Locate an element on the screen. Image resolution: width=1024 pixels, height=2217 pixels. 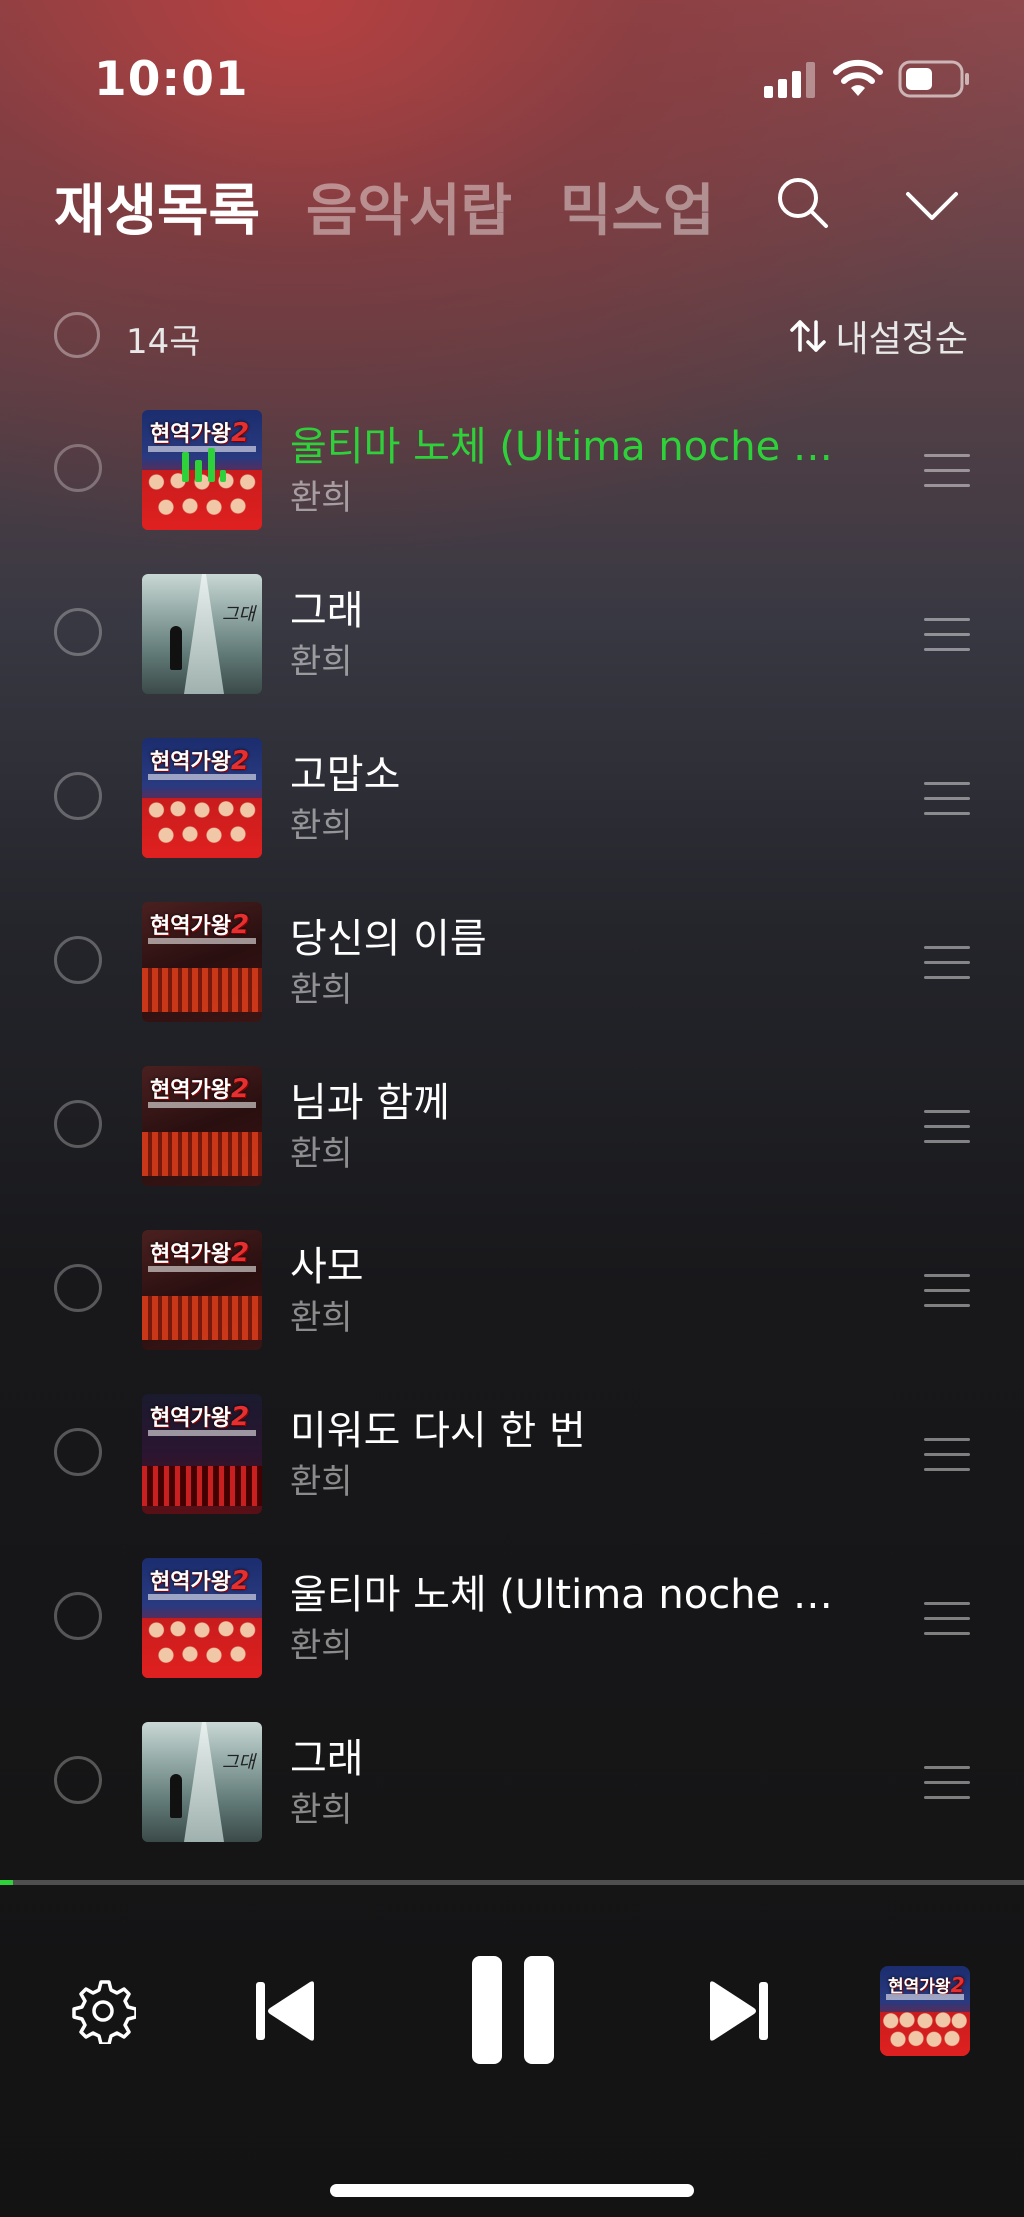
now-playing-equalizer-icon is located at coordinates (204, 465).